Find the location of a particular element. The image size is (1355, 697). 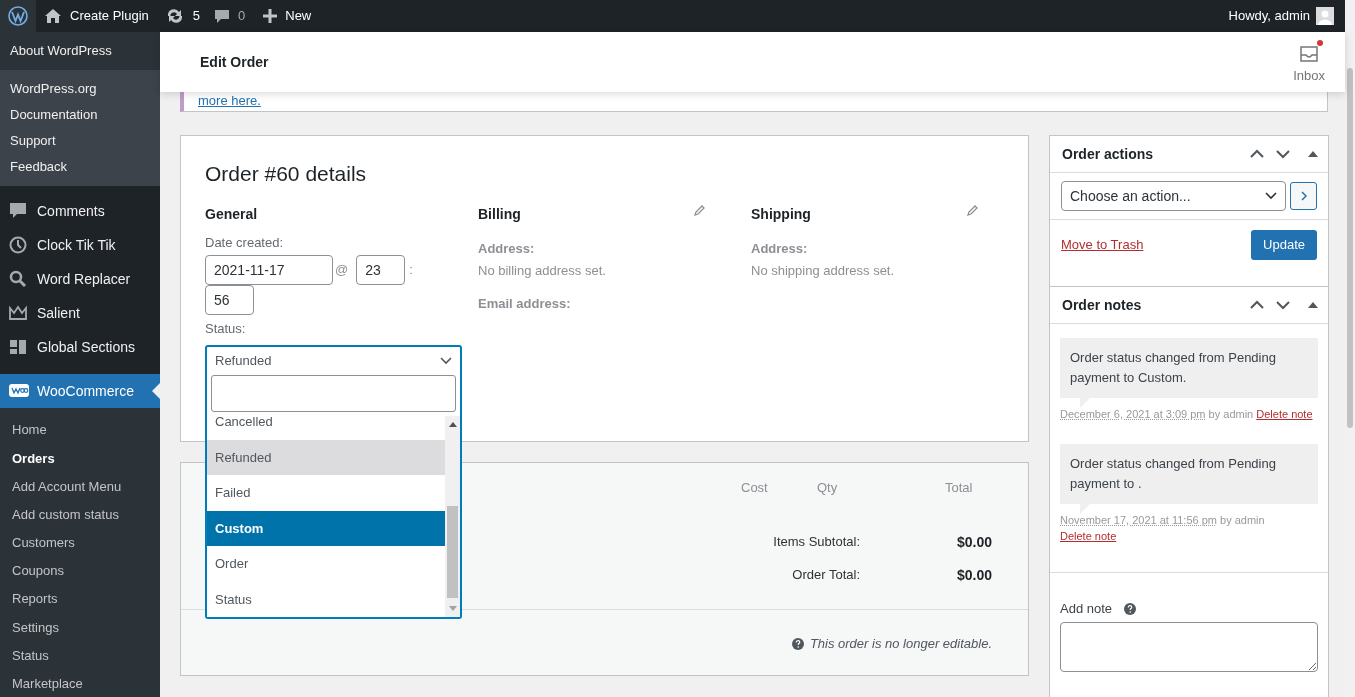

inbox-button: Inbox is located at coordinates (1309, 62).